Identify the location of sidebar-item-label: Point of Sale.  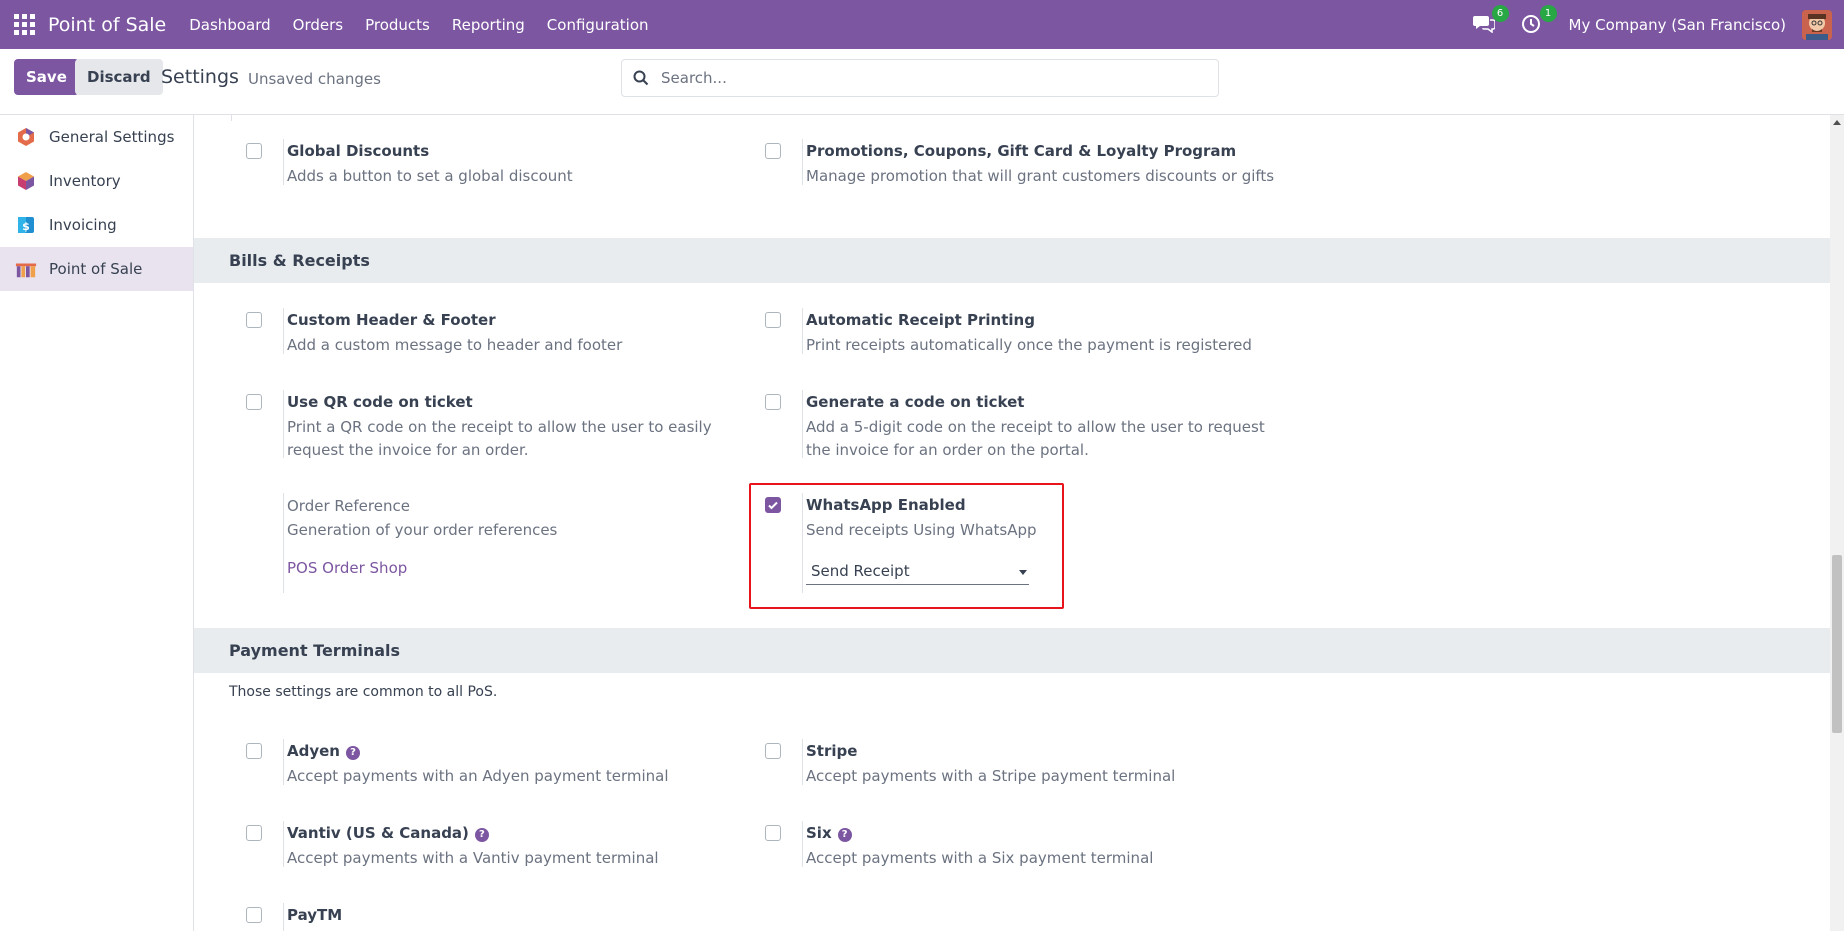
(96, 269).